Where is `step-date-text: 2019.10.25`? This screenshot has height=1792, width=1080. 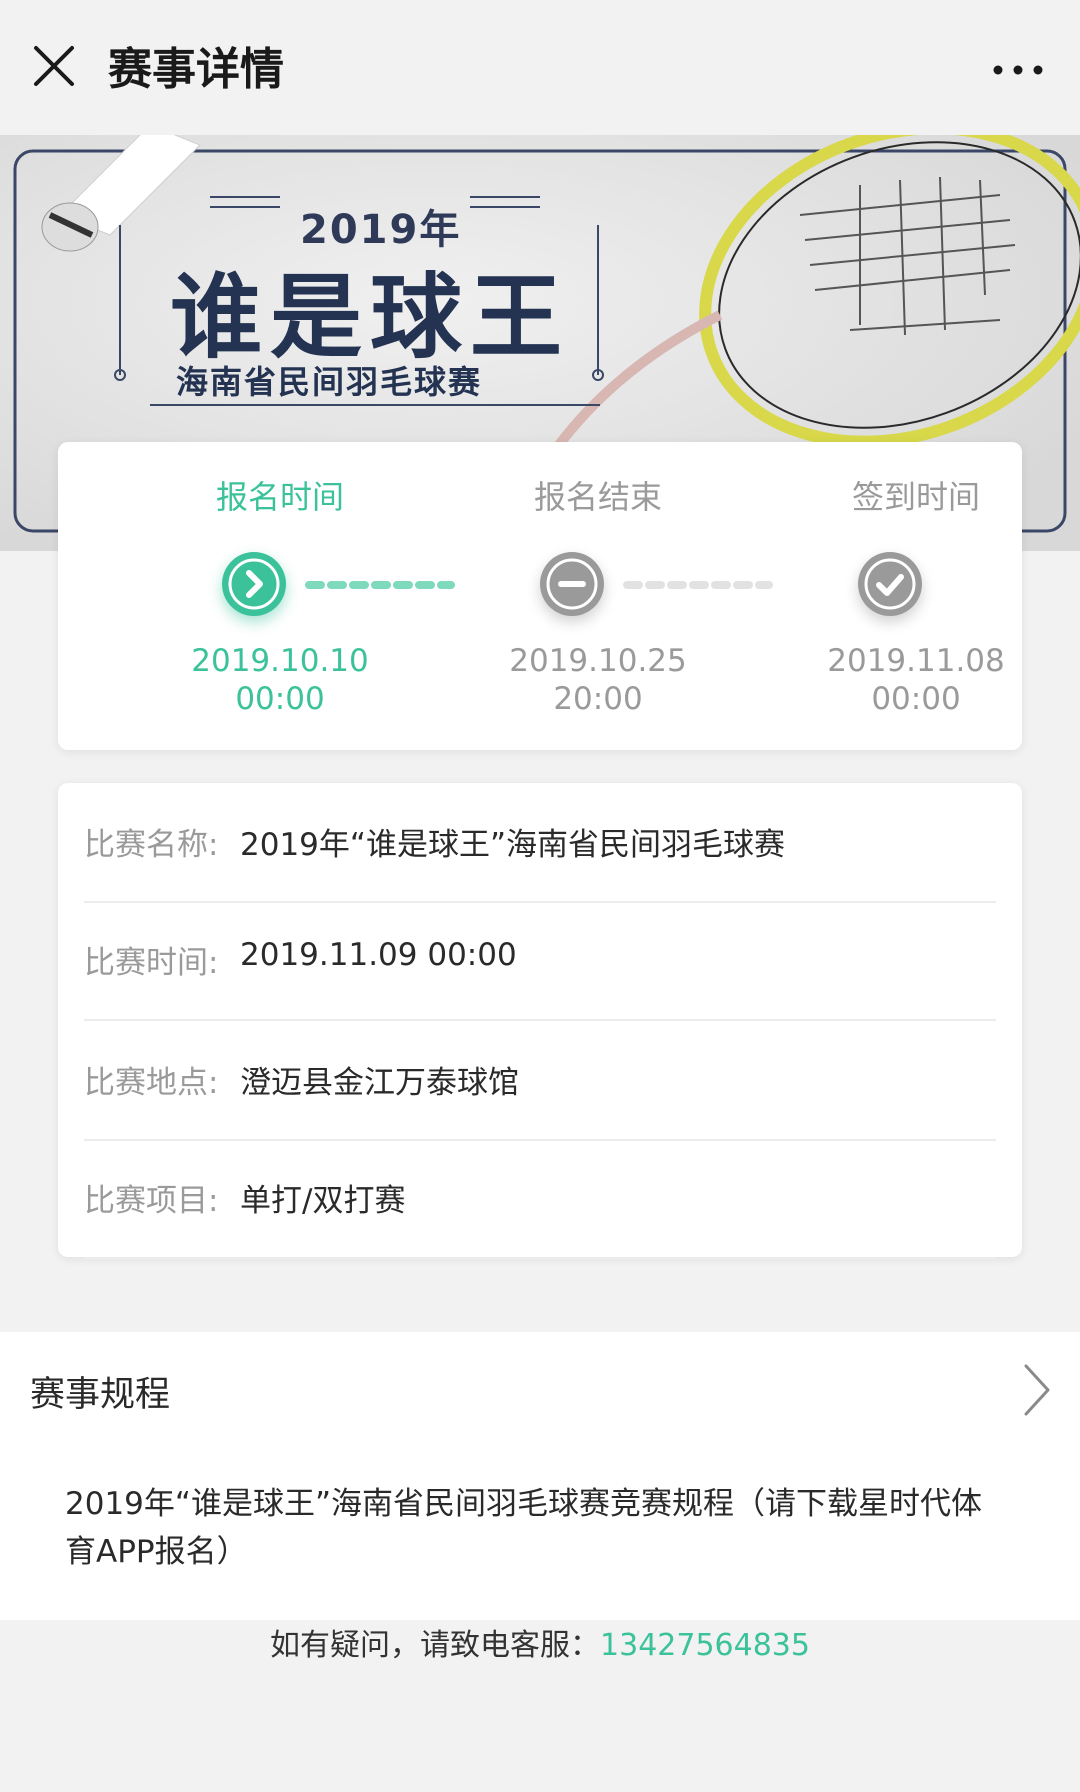
step-date-text: 2019.10.25 is located at coordinates (598, 661).